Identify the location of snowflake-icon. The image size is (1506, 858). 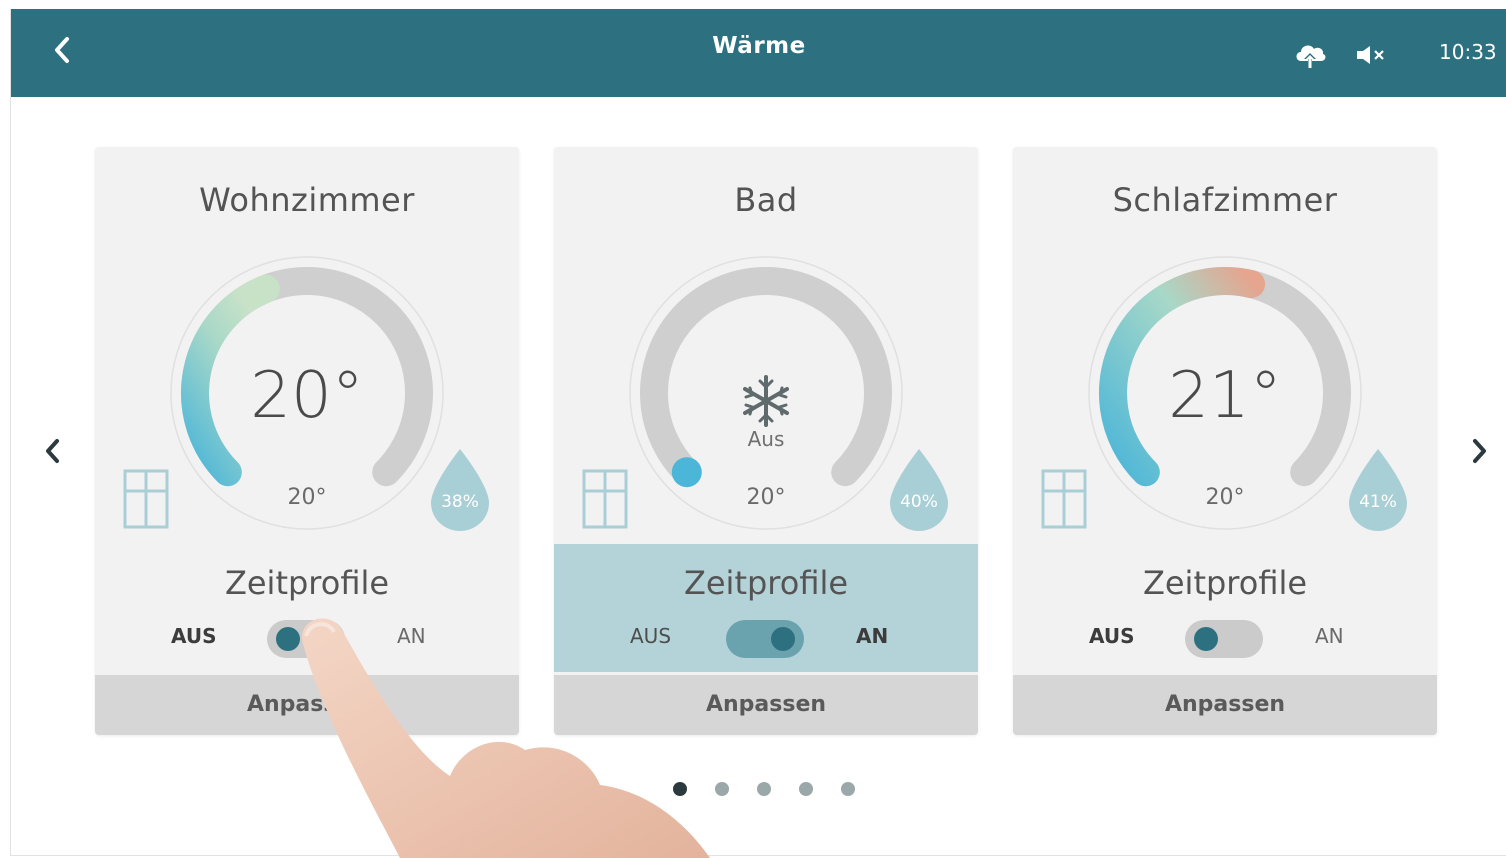
(766, 401).